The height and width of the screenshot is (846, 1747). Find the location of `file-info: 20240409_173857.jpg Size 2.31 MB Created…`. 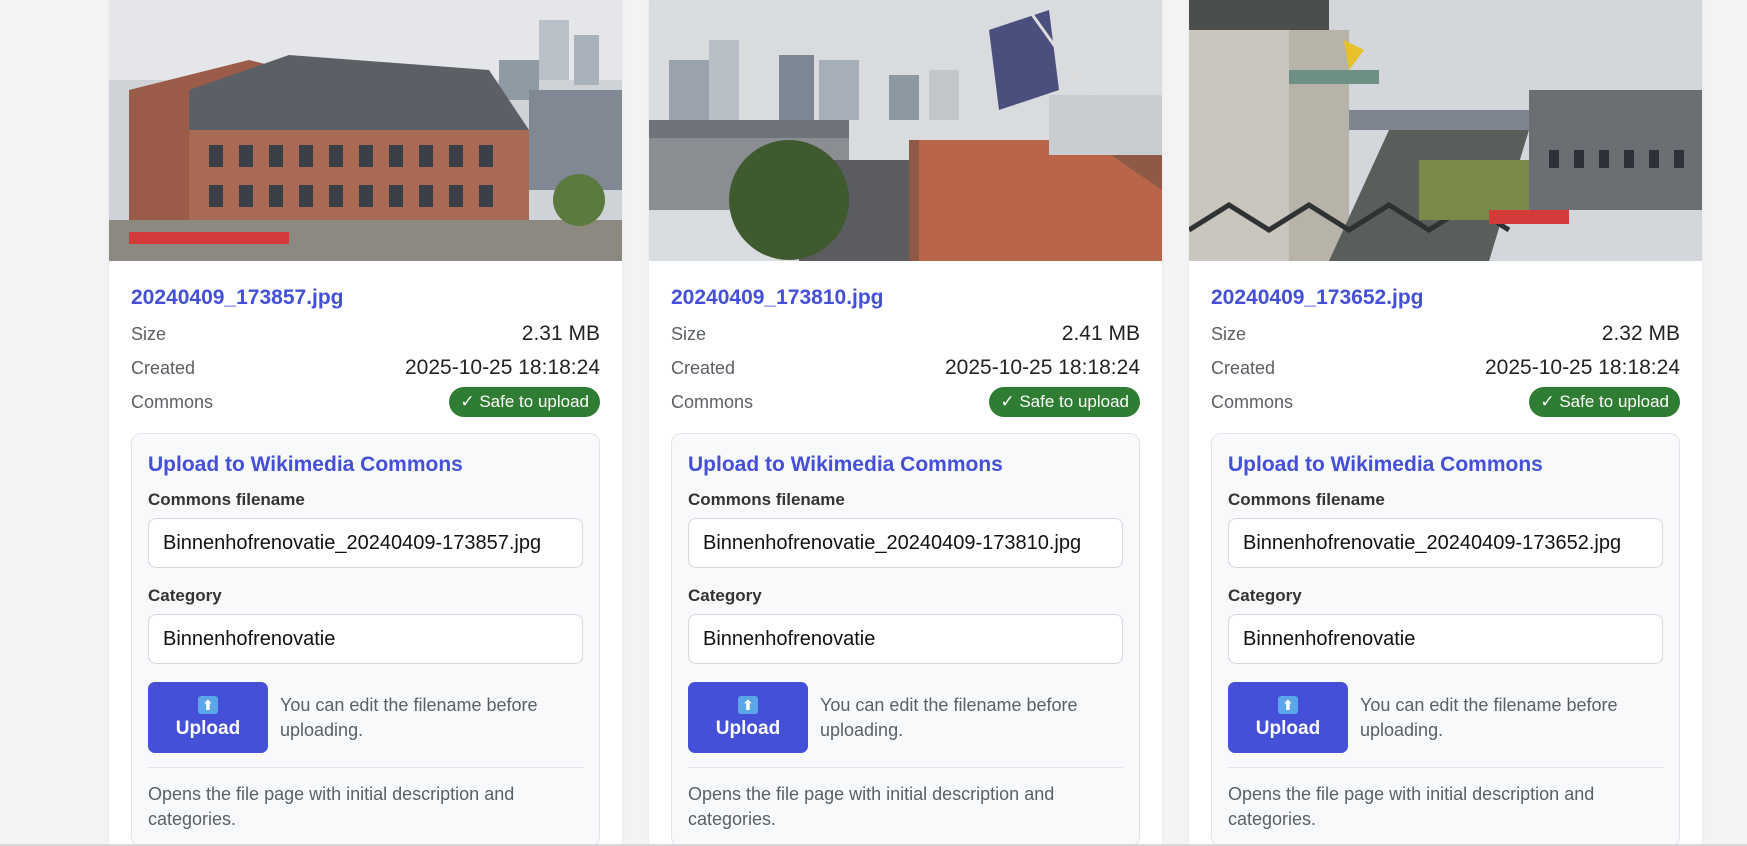

file-info: 20240409_173857.jpg Size 2.31 MB Created… is located at coordinates (365, 340).